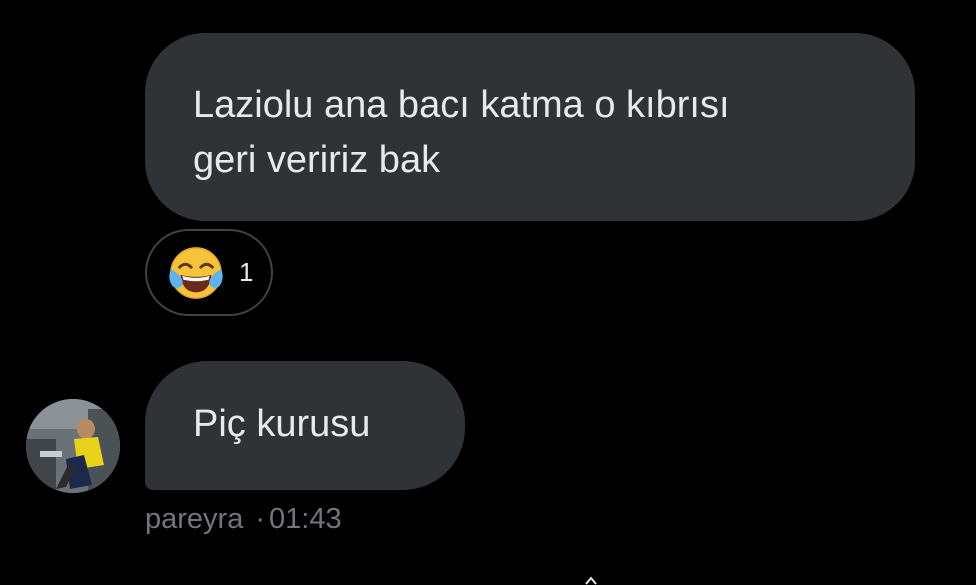 The width and height of the screenshot is (976, 585). I want to click on face-with-tears-of-joy-icon, so click(196, 272).